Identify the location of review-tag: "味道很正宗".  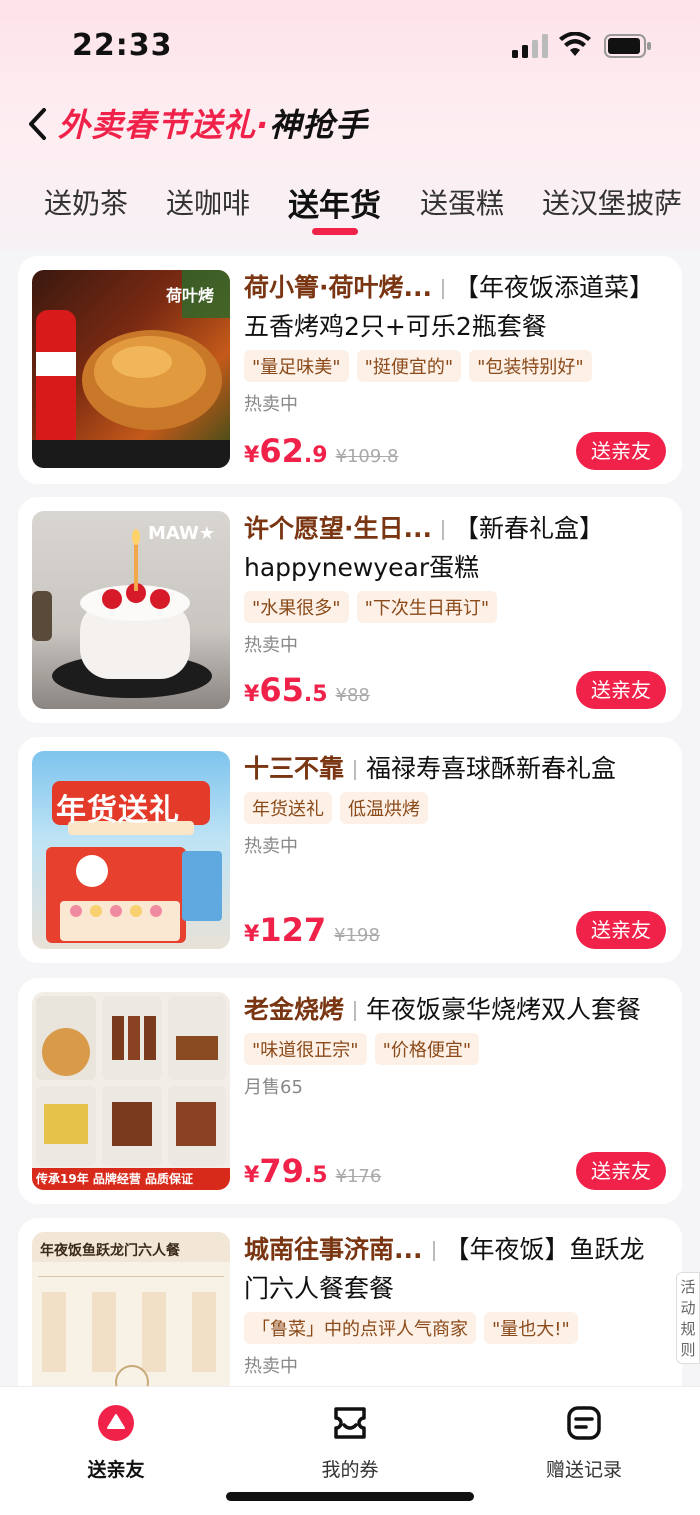
(305, 1049).